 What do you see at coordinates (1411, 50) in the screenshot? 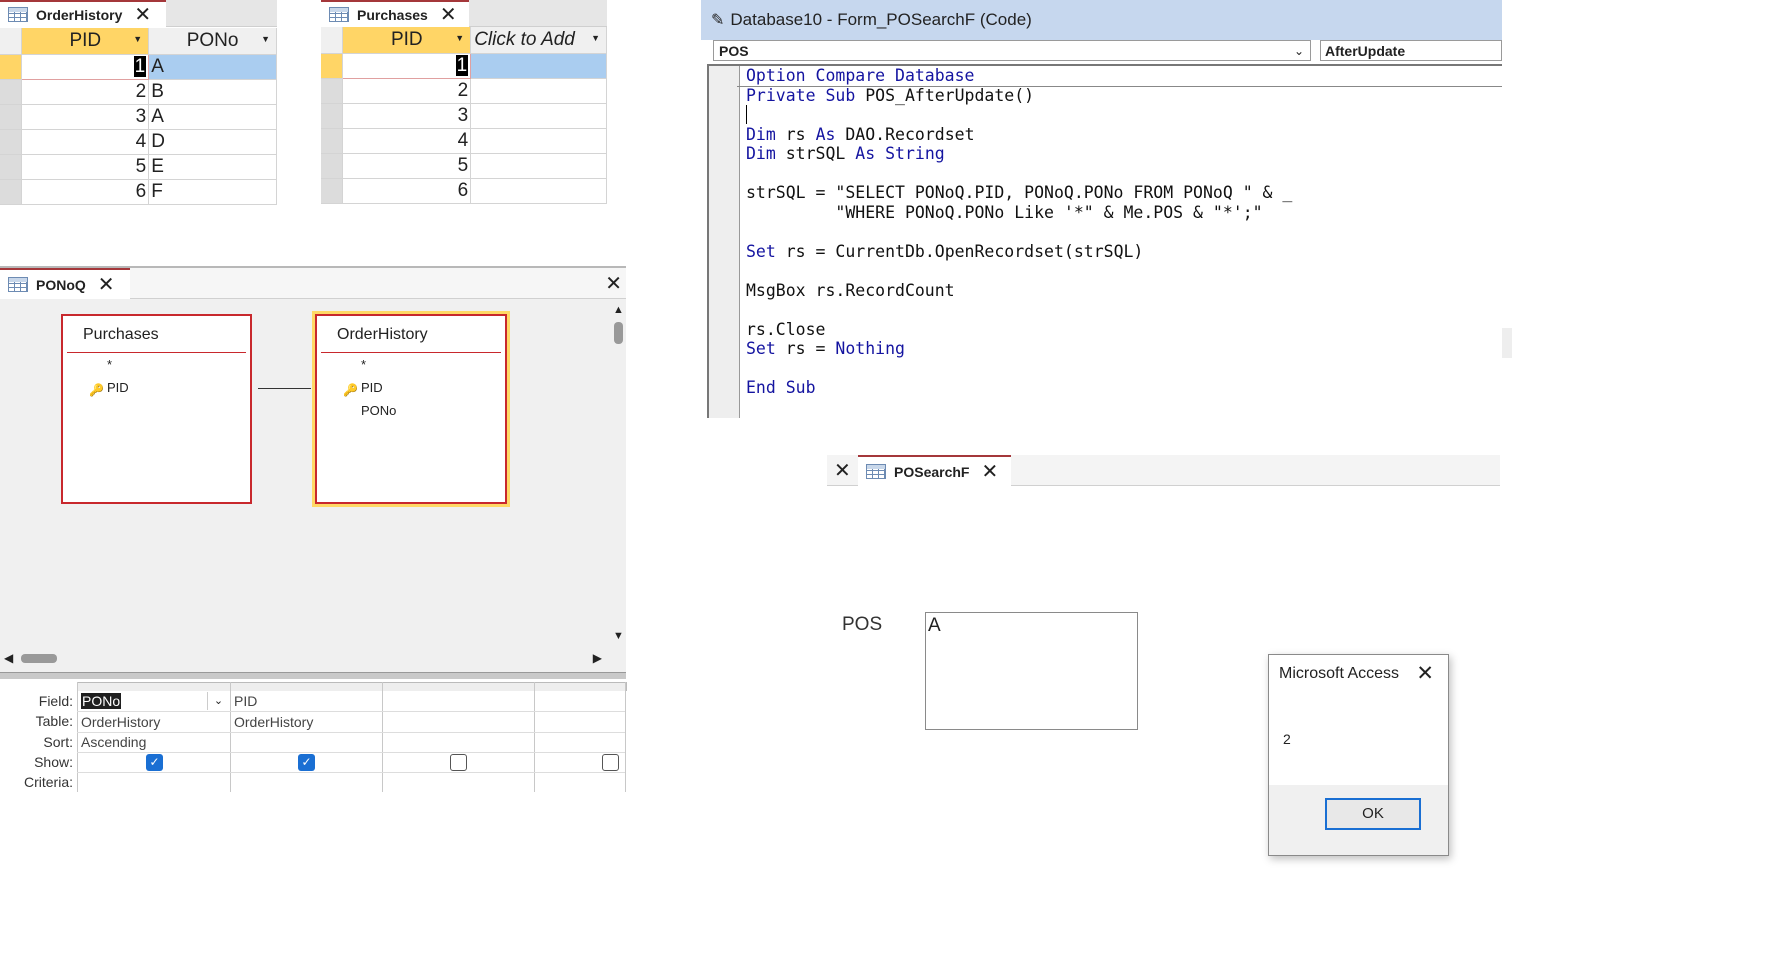
I see `procedure-dropdown: AfterUpdate` at bounding box center [1411, 50].